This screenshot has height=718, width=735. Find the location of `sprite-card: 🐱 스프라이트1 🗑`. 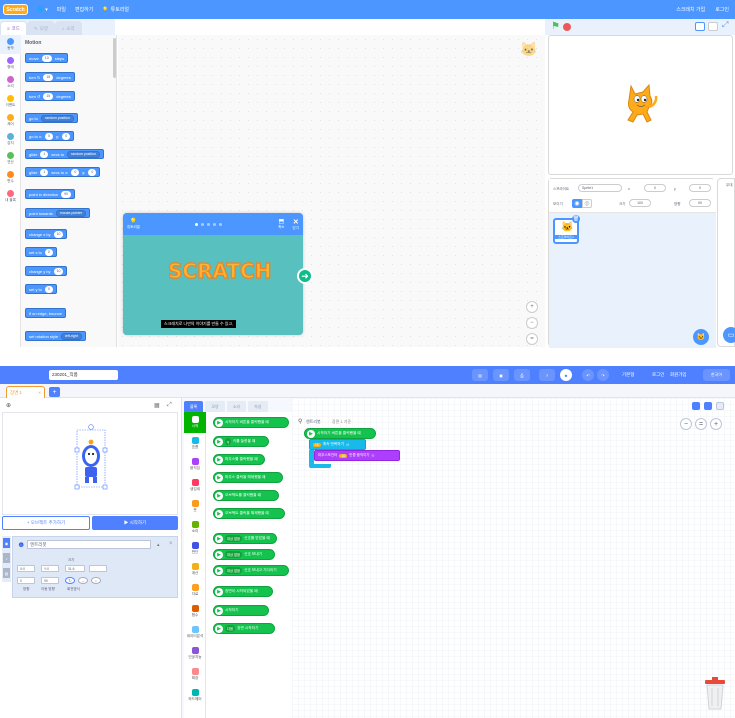

sprite-card: 🐱 스프라이트1 🗑 is located at coordinates (566, 229).